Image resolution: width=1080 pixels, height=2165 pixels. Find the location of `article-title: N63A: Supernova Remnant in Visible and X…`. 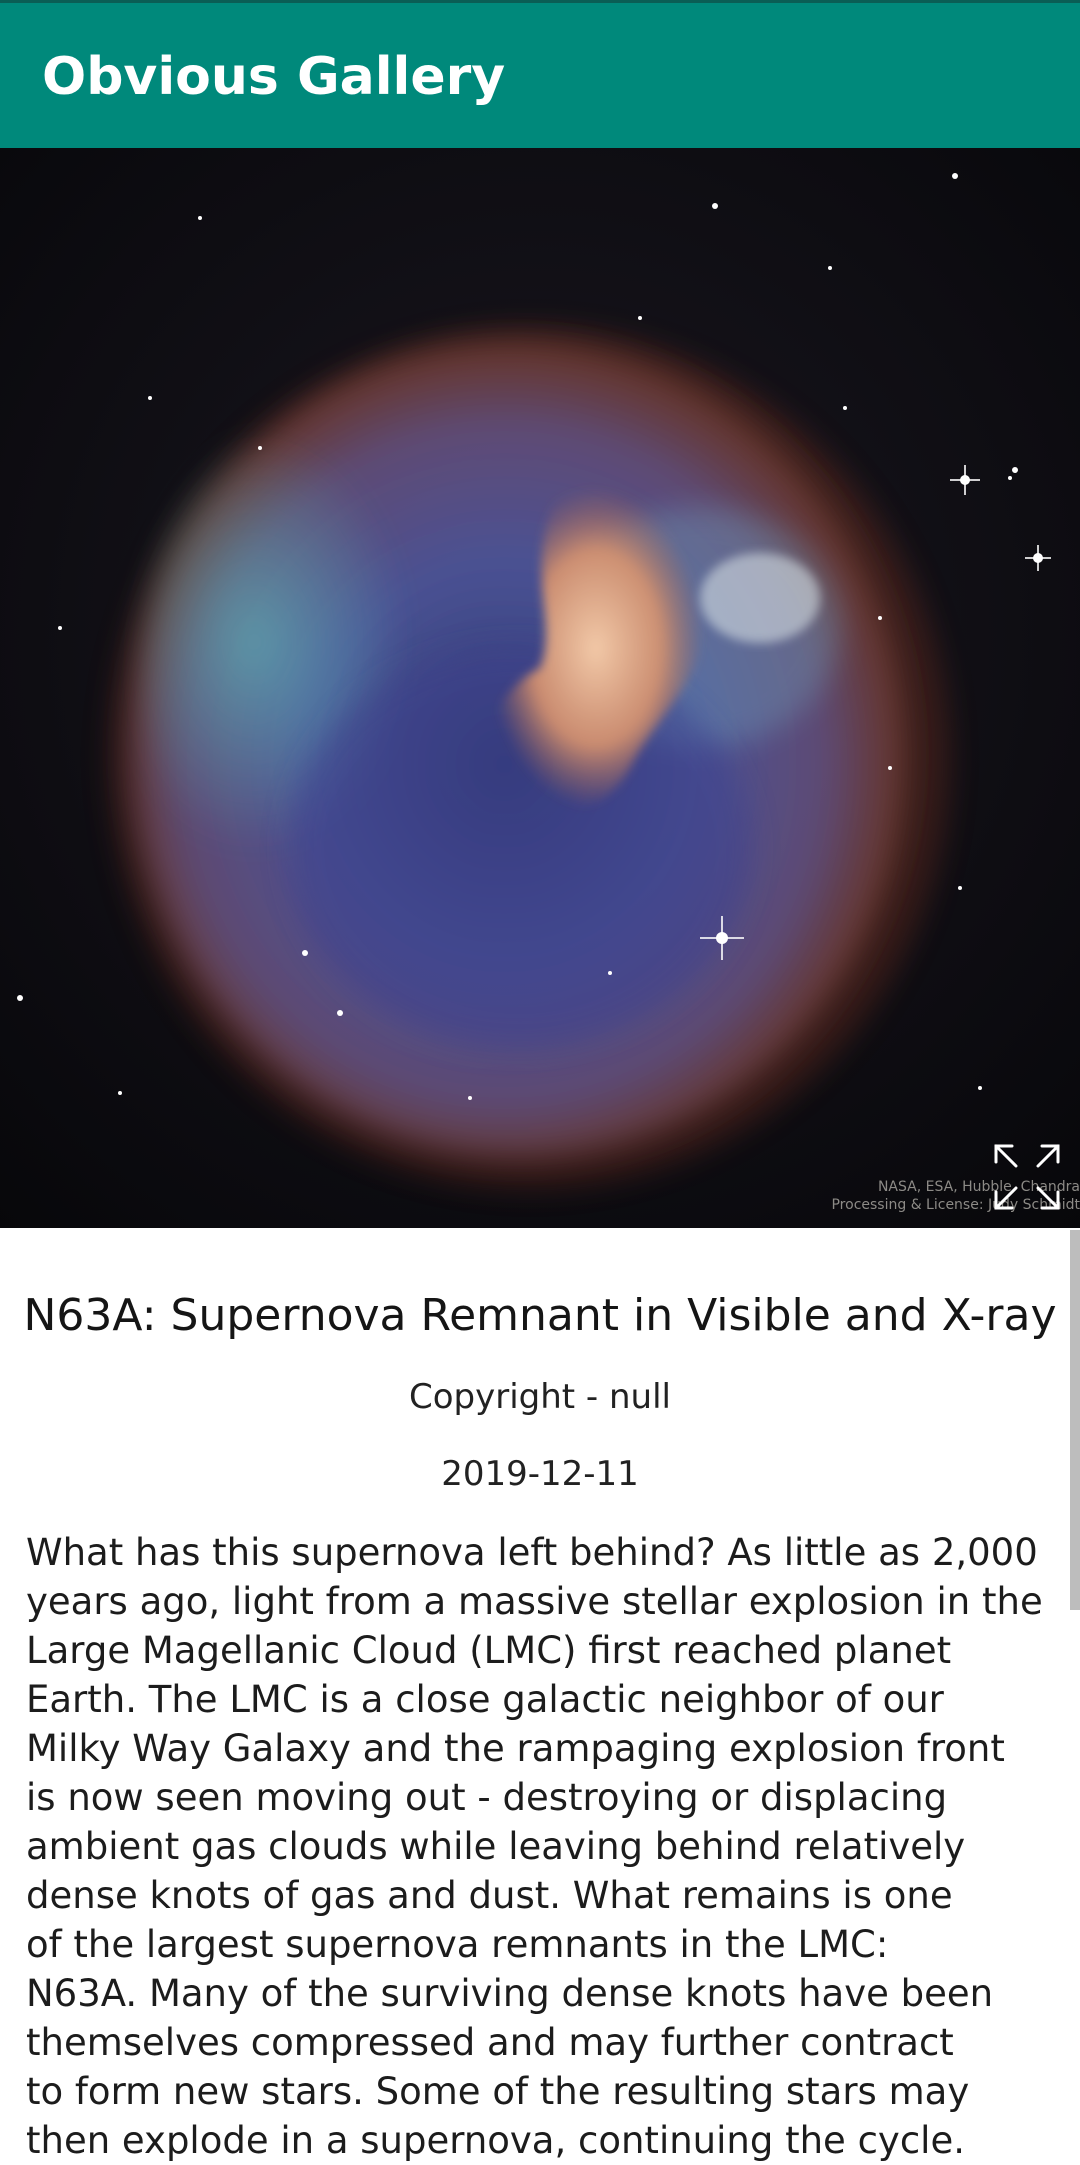

article-title: N63A: Supernova Remnant in Visible and X… is located at coordinates (540, 1315).